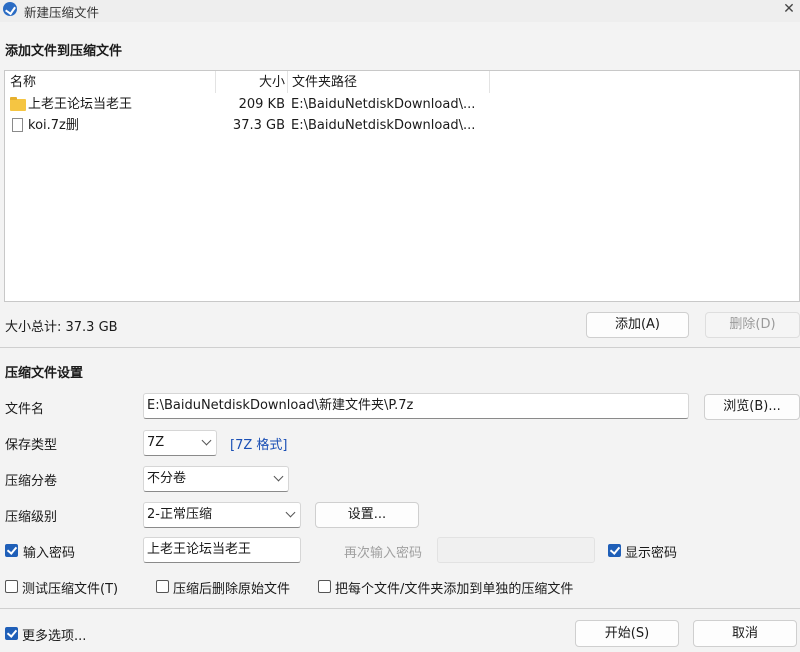  Describe the element at coordinates (11, 633) in the screenshot. I see `more-options-checkbox` at that location.